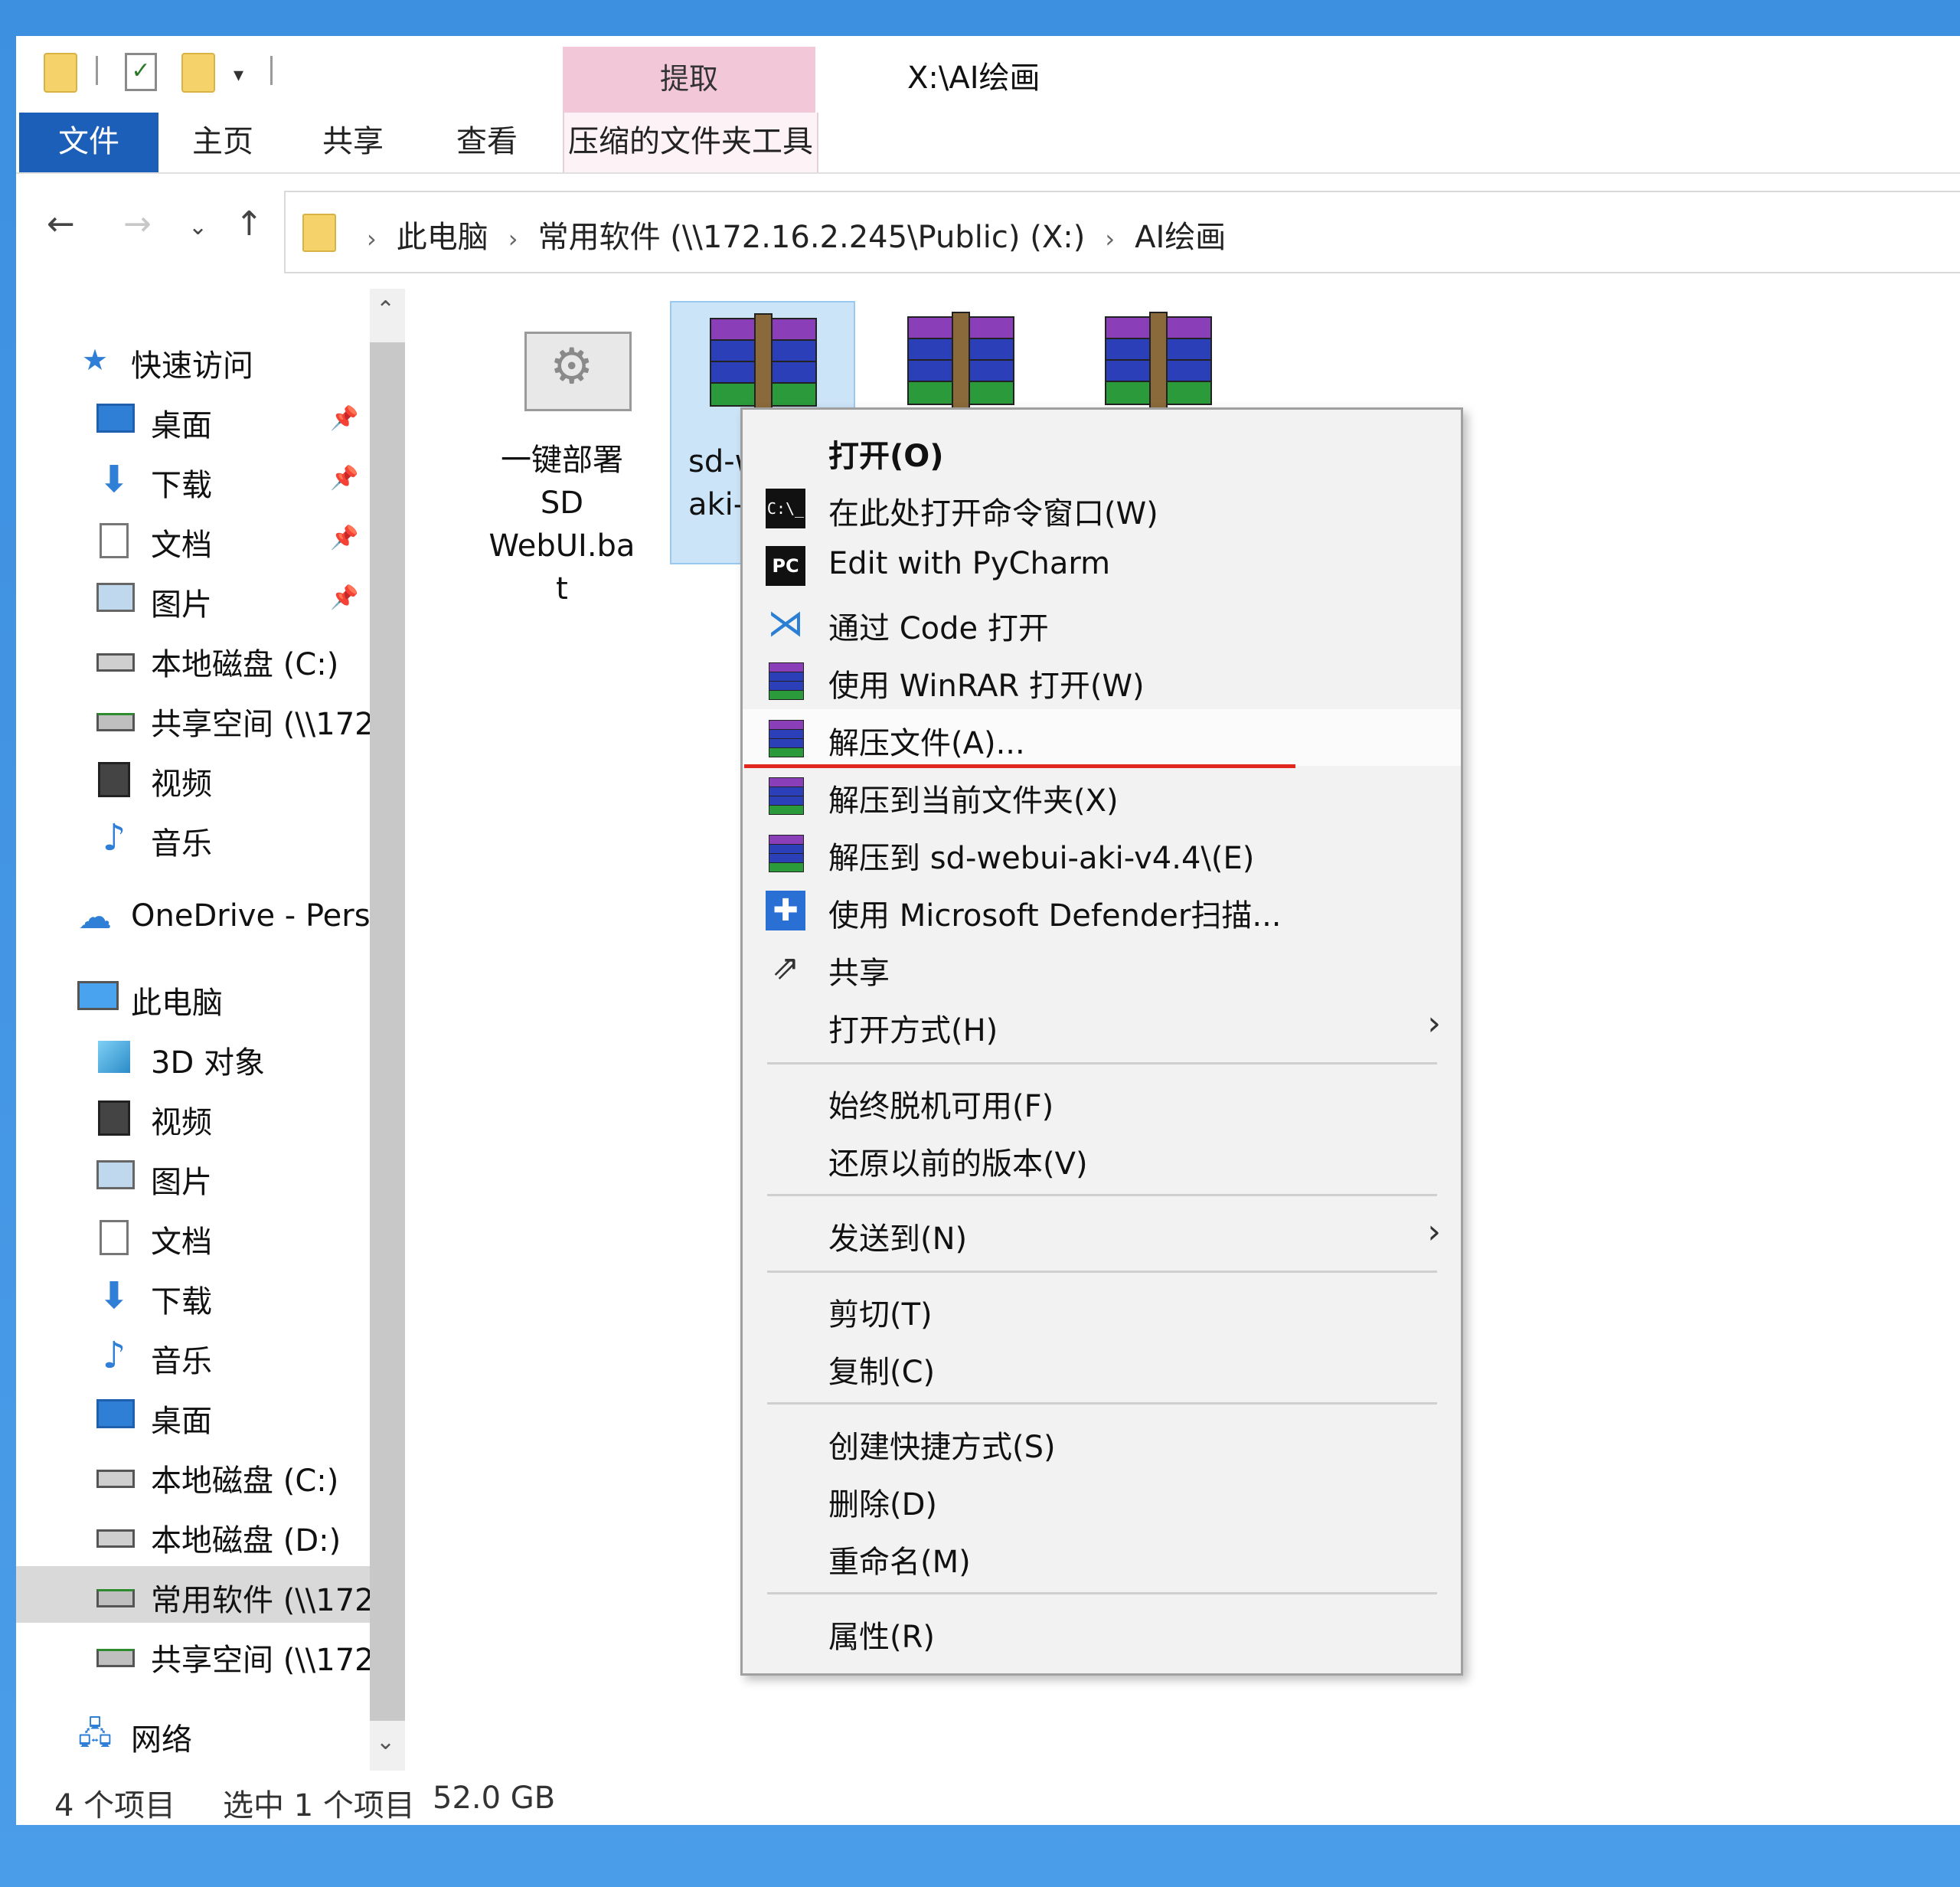  Describe the element at coordinates (442, 237) in the screenshot. I see `breadcrumb-this-pc: 此电脑` at that location.